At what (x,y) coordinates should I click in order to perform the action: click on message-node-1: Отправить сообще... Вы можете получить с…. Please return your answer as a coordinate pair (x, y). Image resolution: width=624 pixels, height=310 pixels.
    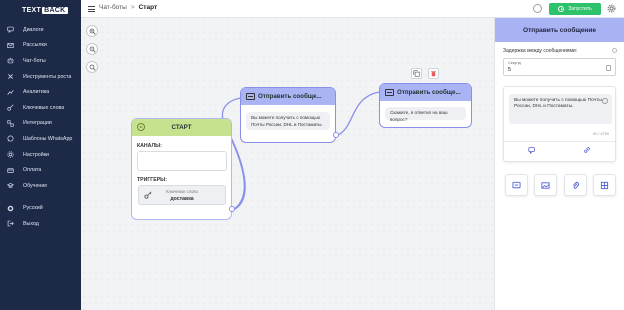
    Looking at the image, I should click on (289, 115).